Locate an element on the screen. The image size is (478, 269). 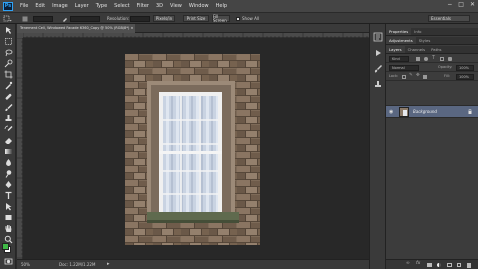
menu-file: File is located at coordinates (24, 6).